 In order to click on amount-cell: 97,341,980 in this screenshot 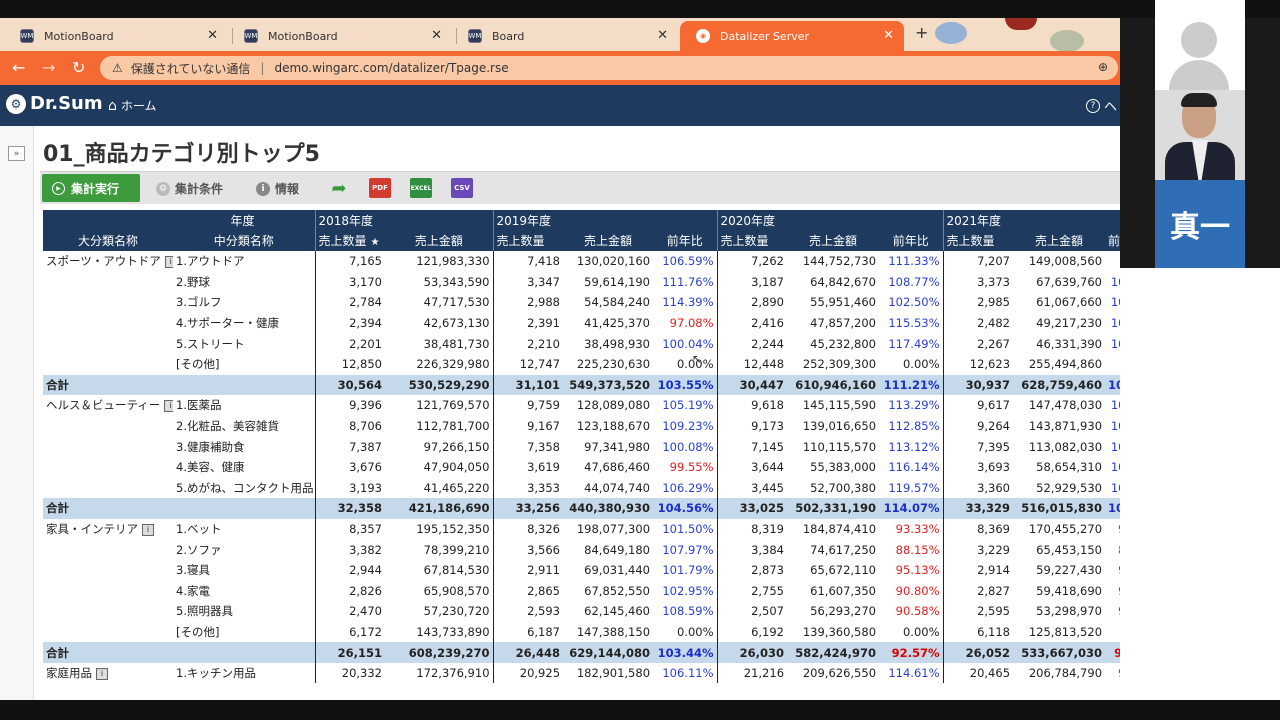, I will do `click(608, 446)`.